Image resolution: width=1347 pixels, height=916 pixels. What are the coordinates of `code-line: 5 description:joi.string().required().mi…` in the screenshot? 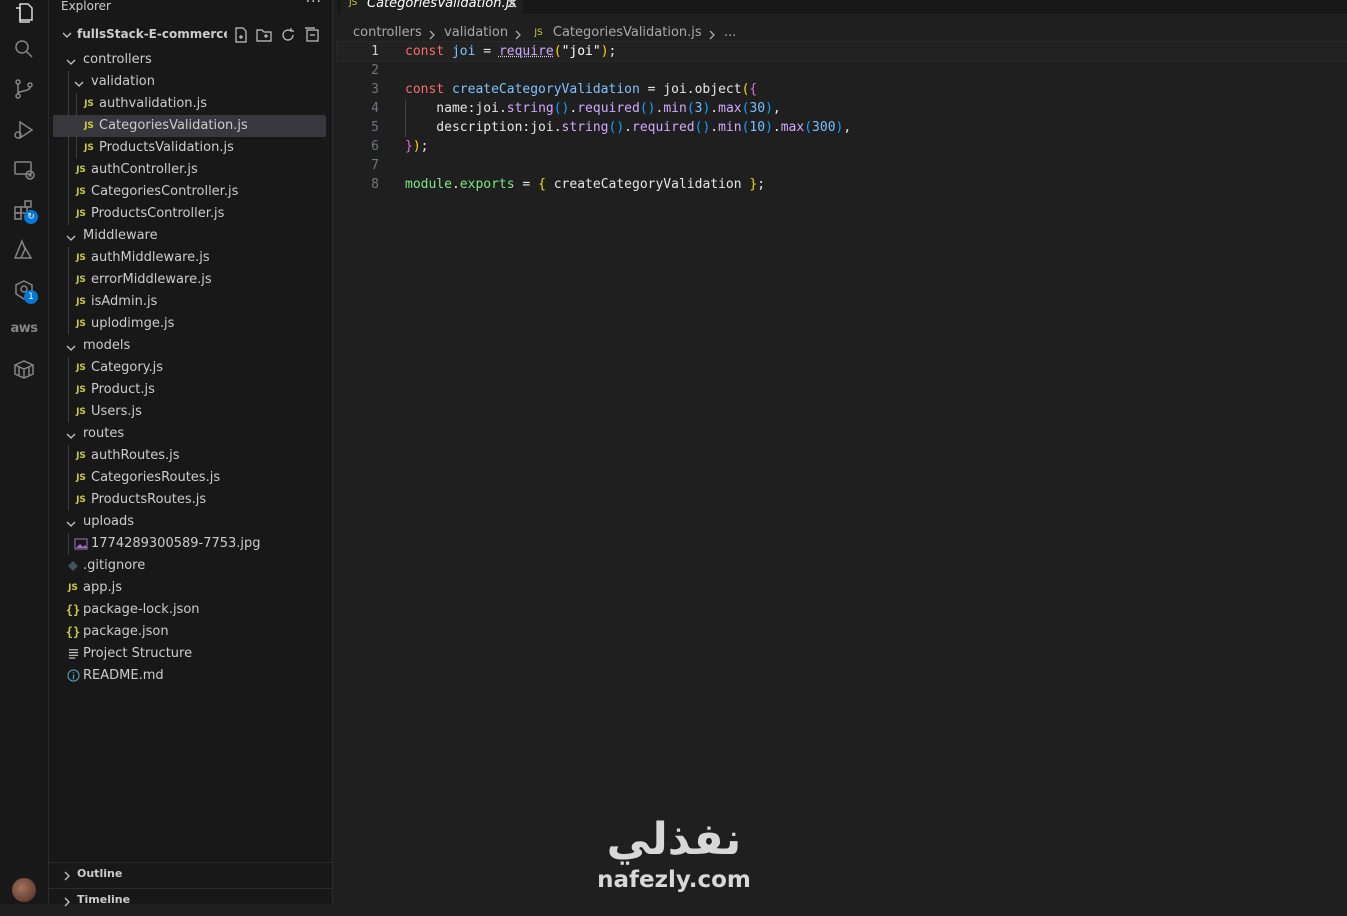 It's located at (842, 127).